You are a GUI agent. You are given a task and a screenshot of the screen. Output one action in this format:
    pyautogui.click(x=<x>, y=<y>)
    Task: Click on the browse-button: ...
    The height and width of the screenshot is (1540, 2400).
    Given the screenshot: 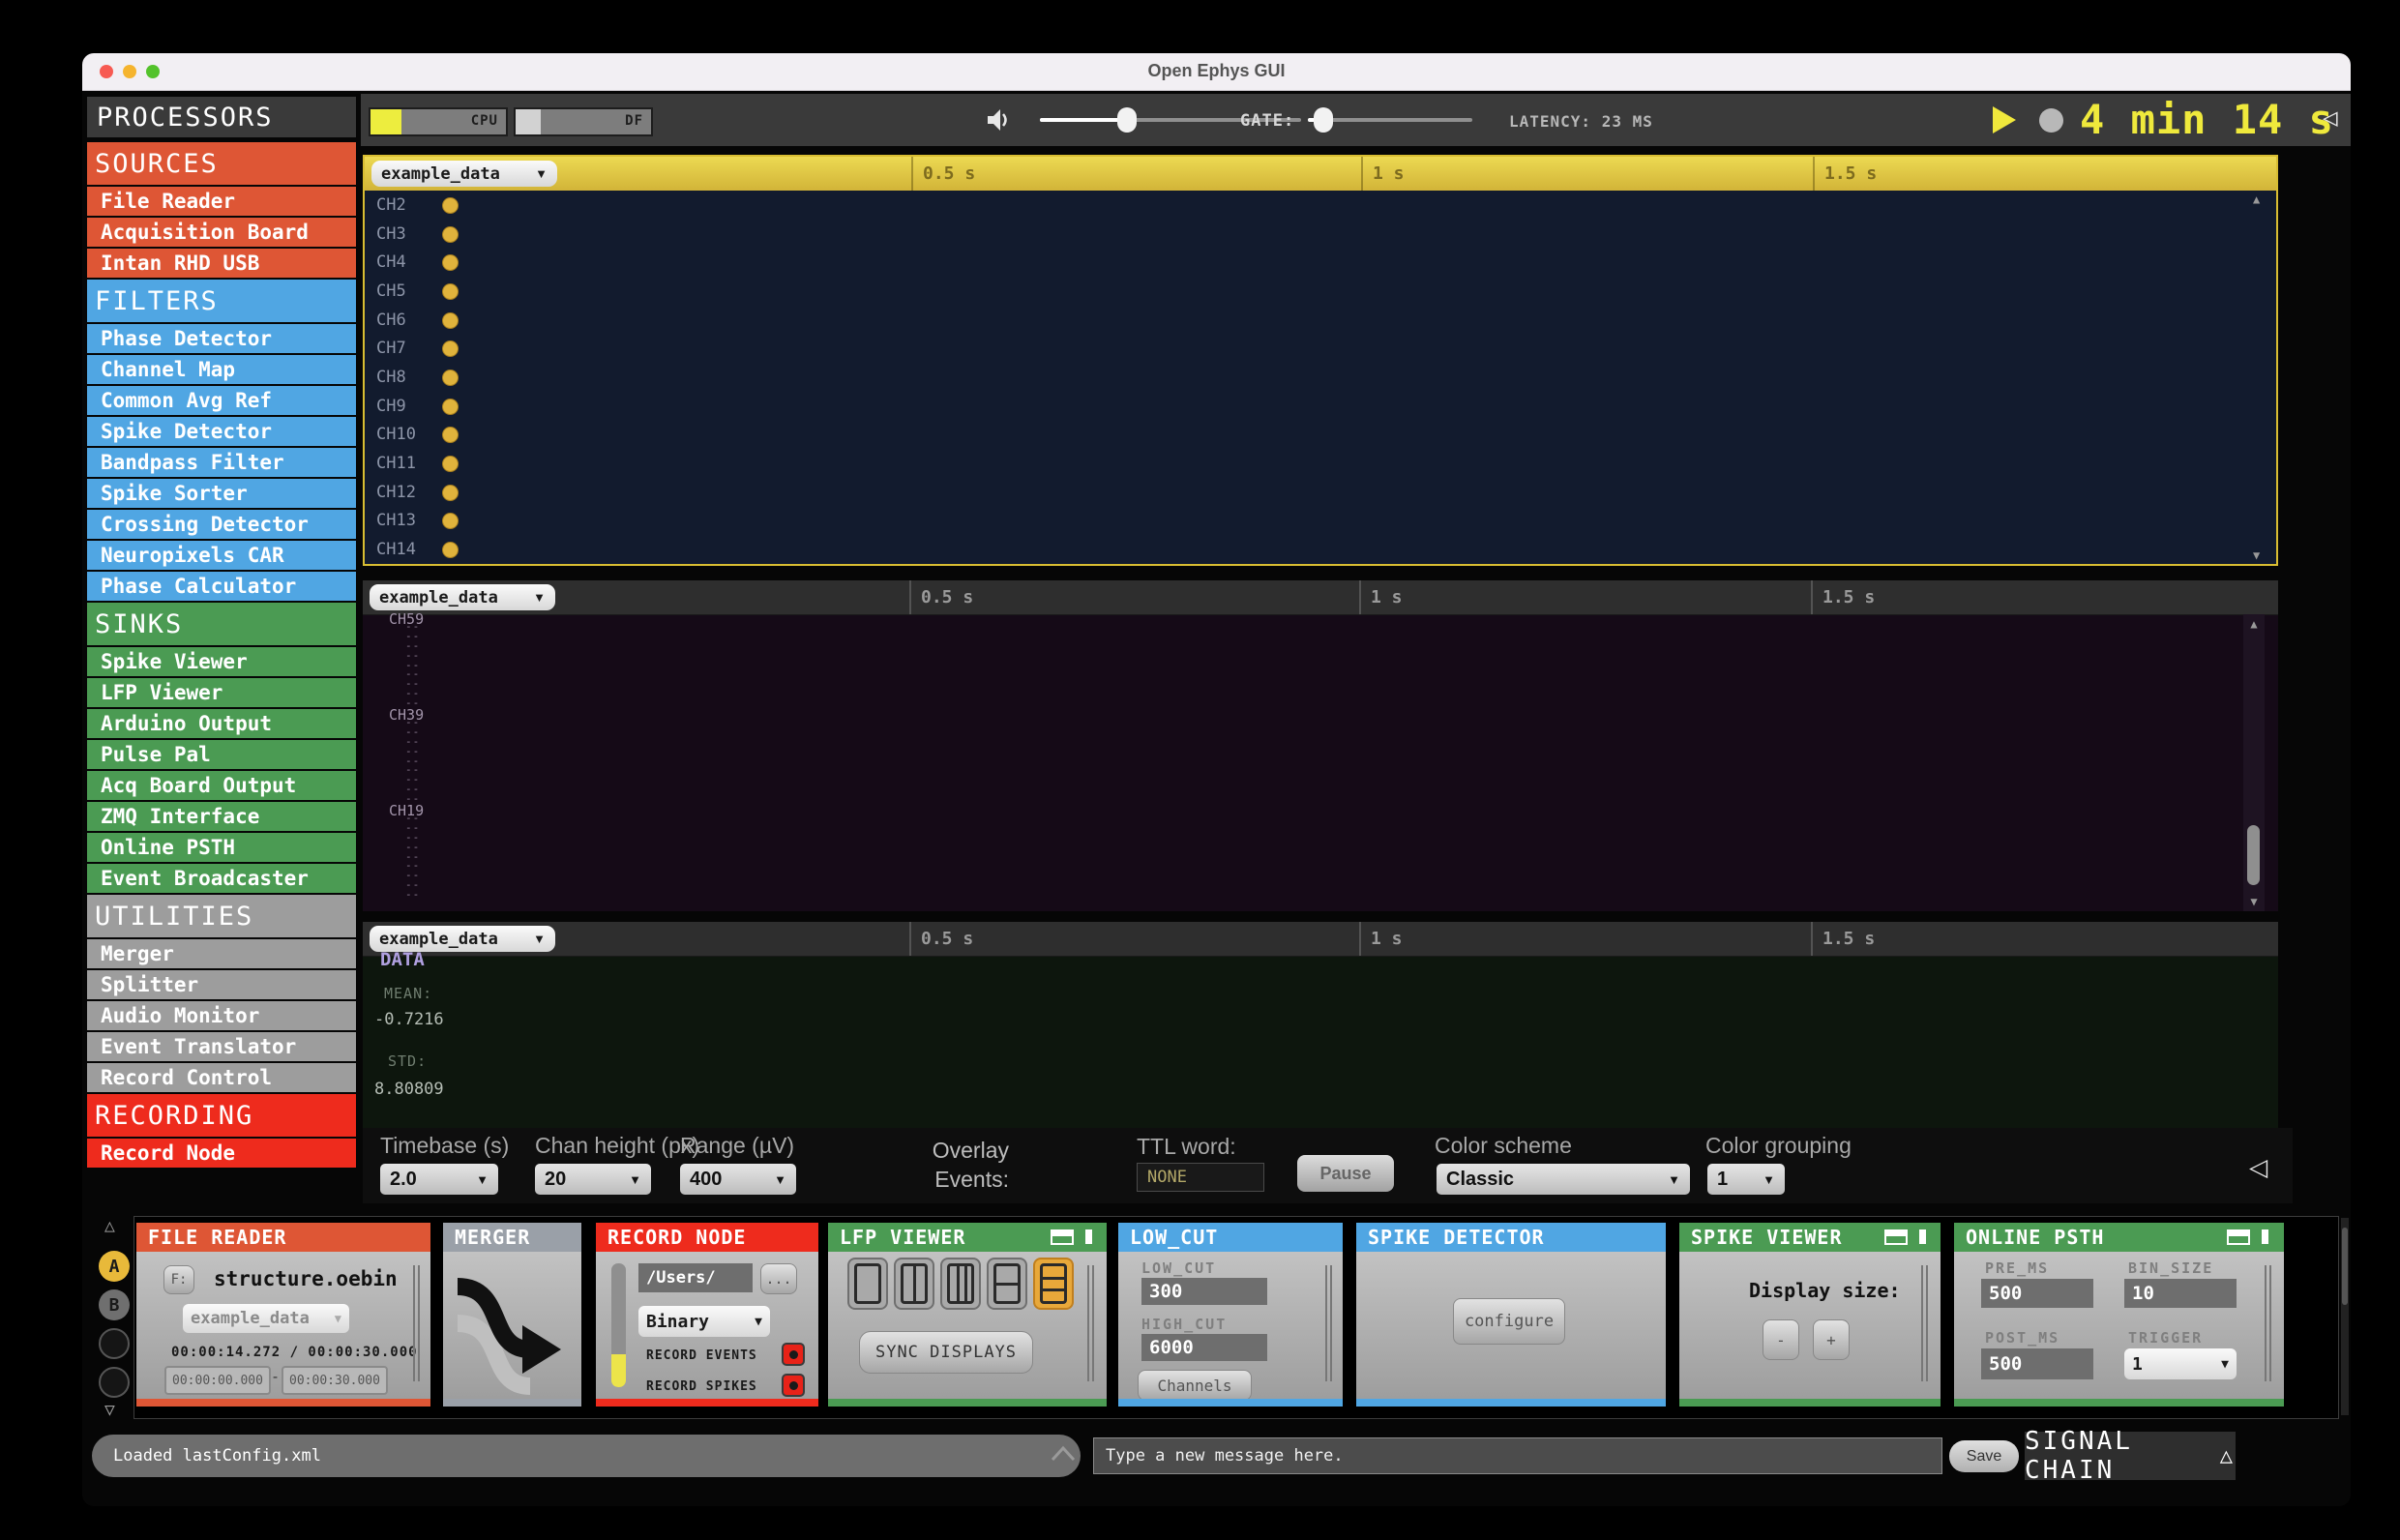 What is the action you would take?
    pyautogui.click(x=778, y=1278)
    